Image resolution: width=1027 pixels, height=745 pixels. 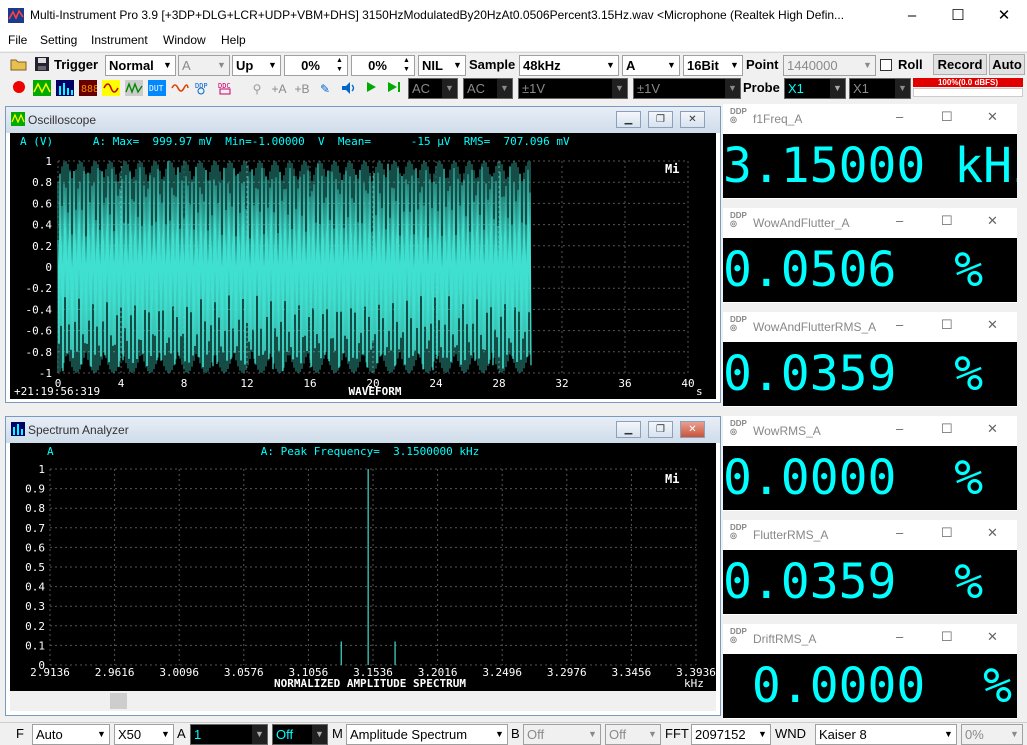 What do you see at coordinates (71, 734) in the screenshot?
I see `freq-mode-select: Auto ▼` at bounding box center [71, 734].